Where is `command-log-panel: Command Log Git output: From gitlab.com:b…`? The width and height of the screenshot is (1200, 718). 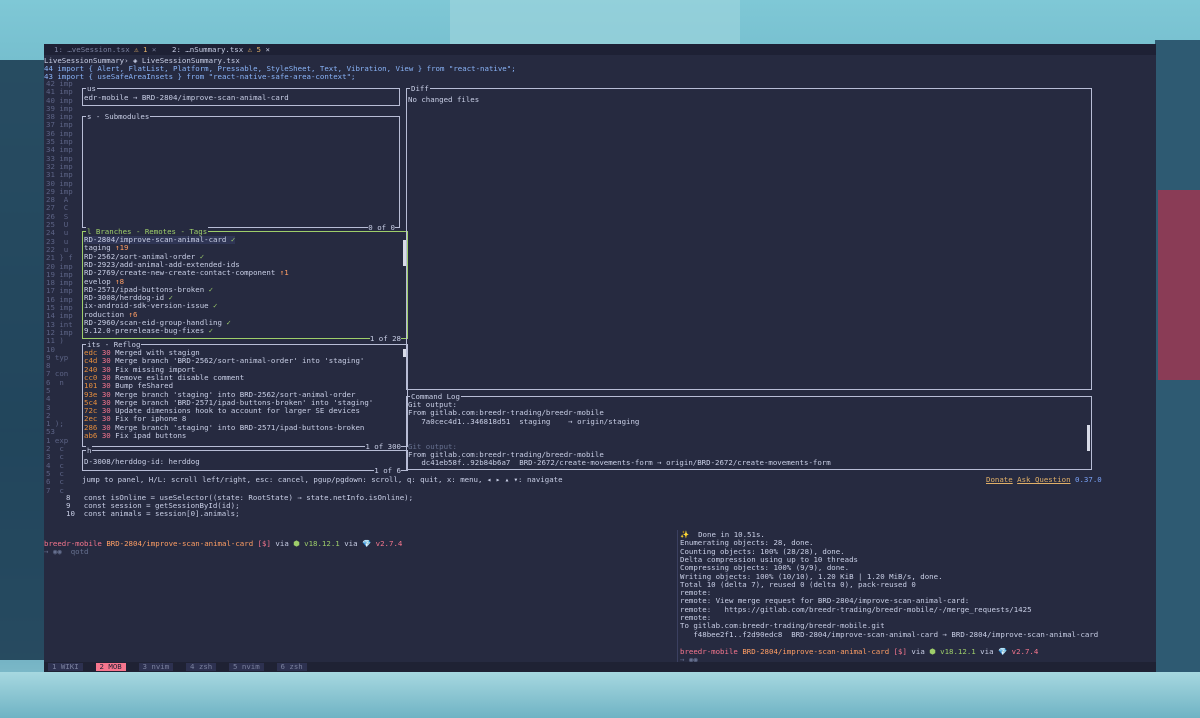 command-log-panel: Command Log Git output: From gitlab.com:b… is located at coordinates (749, 431).